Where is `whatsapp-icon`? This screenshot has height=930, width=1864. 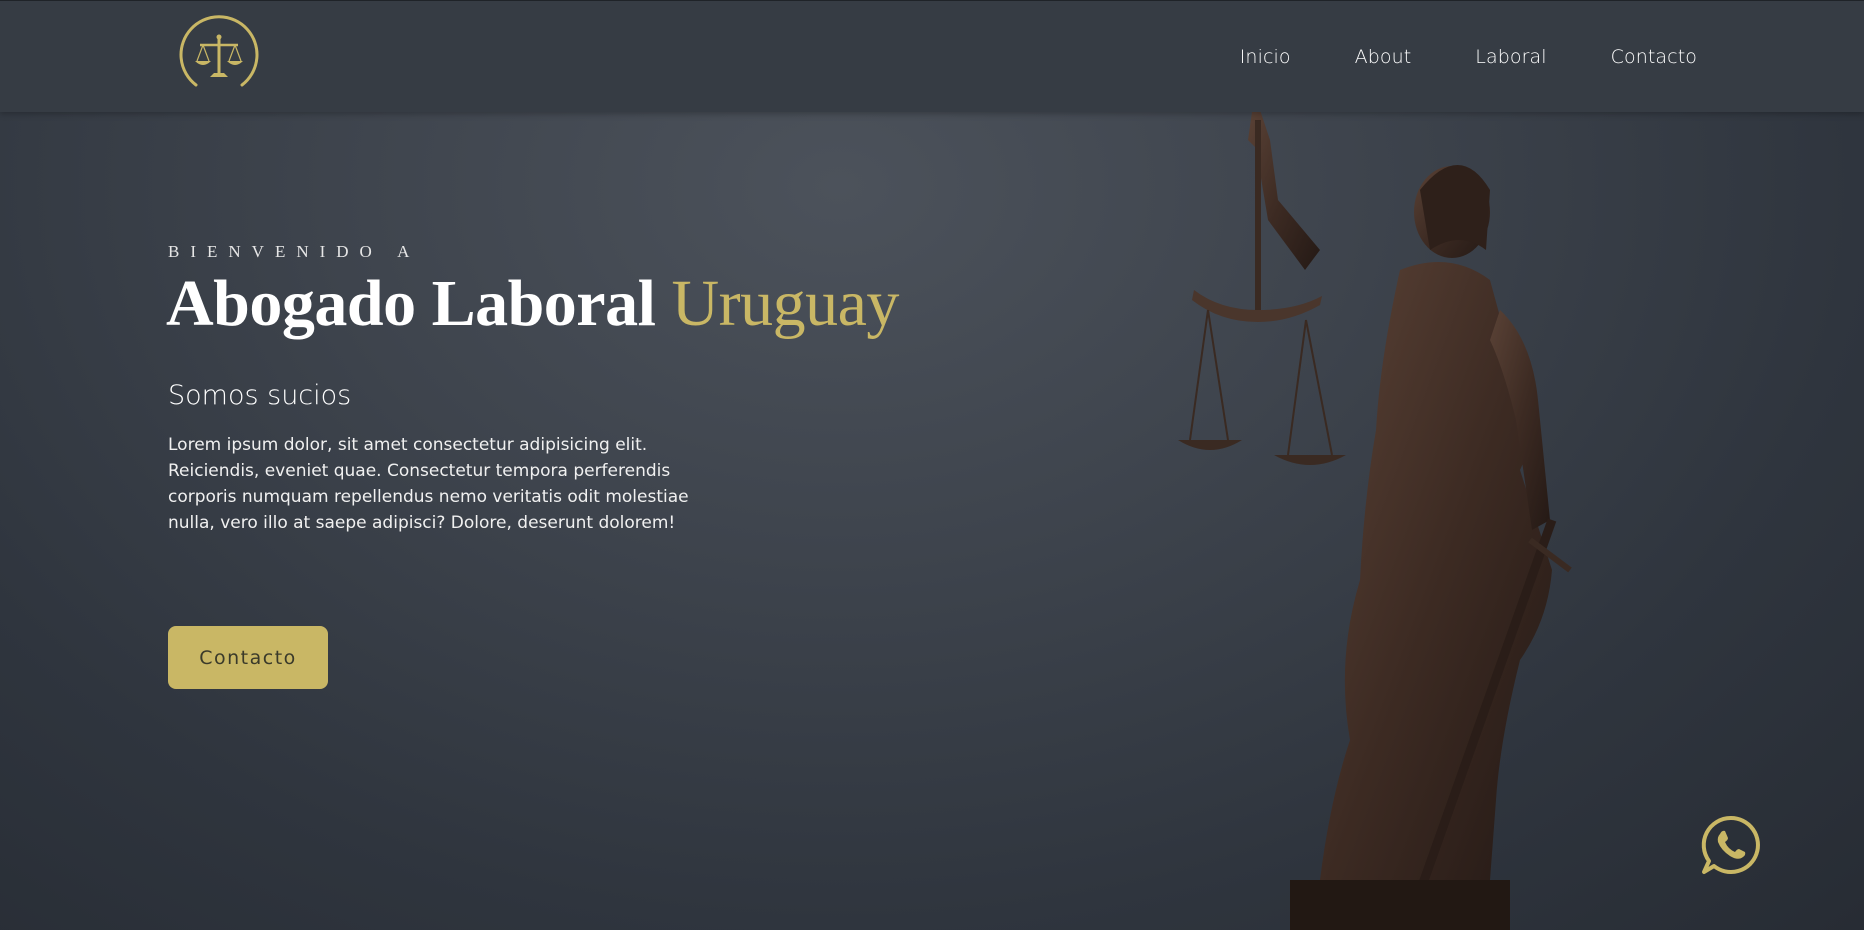
whatsapp-icon is located at coordinates (1731, 845).